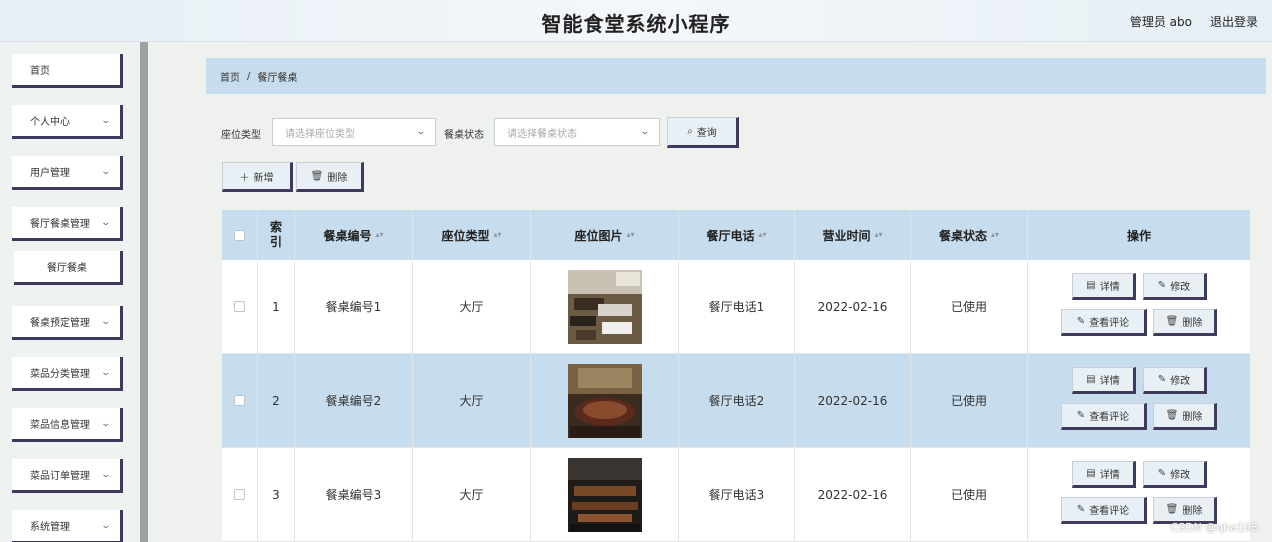 The height and width of the screenshot is (542, 1272). I want to click on header-seat-type: 座位类型 ▴▾, so click(472, 235).